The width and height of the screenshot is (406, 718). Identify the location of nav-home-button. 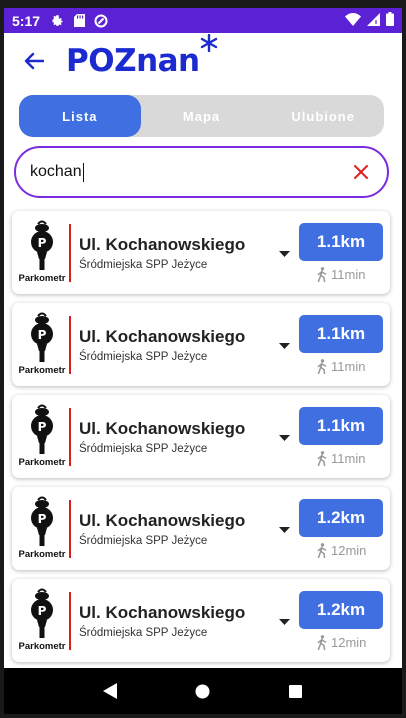
(203, 691).